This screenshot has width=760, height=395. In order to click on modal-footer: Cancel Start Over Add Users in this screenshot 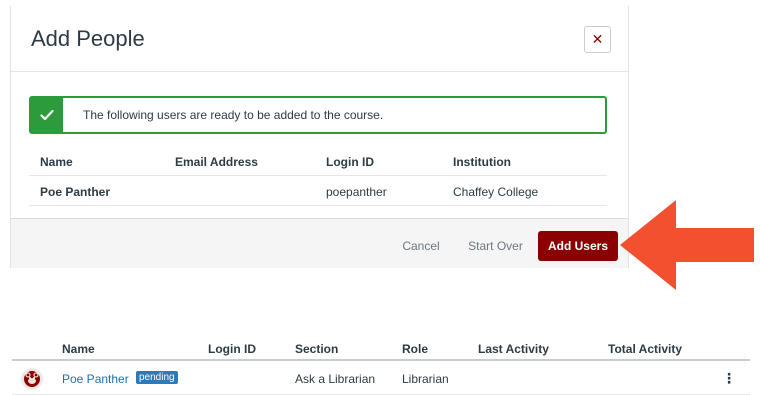, I will do `click(319, 243)`.